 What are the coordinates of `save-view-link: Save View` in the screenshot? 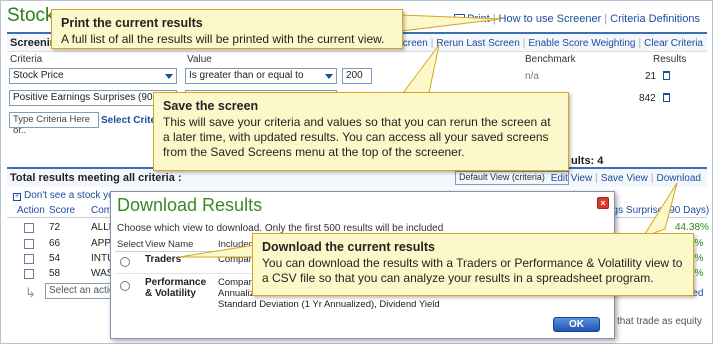 It's located at (624, 178).